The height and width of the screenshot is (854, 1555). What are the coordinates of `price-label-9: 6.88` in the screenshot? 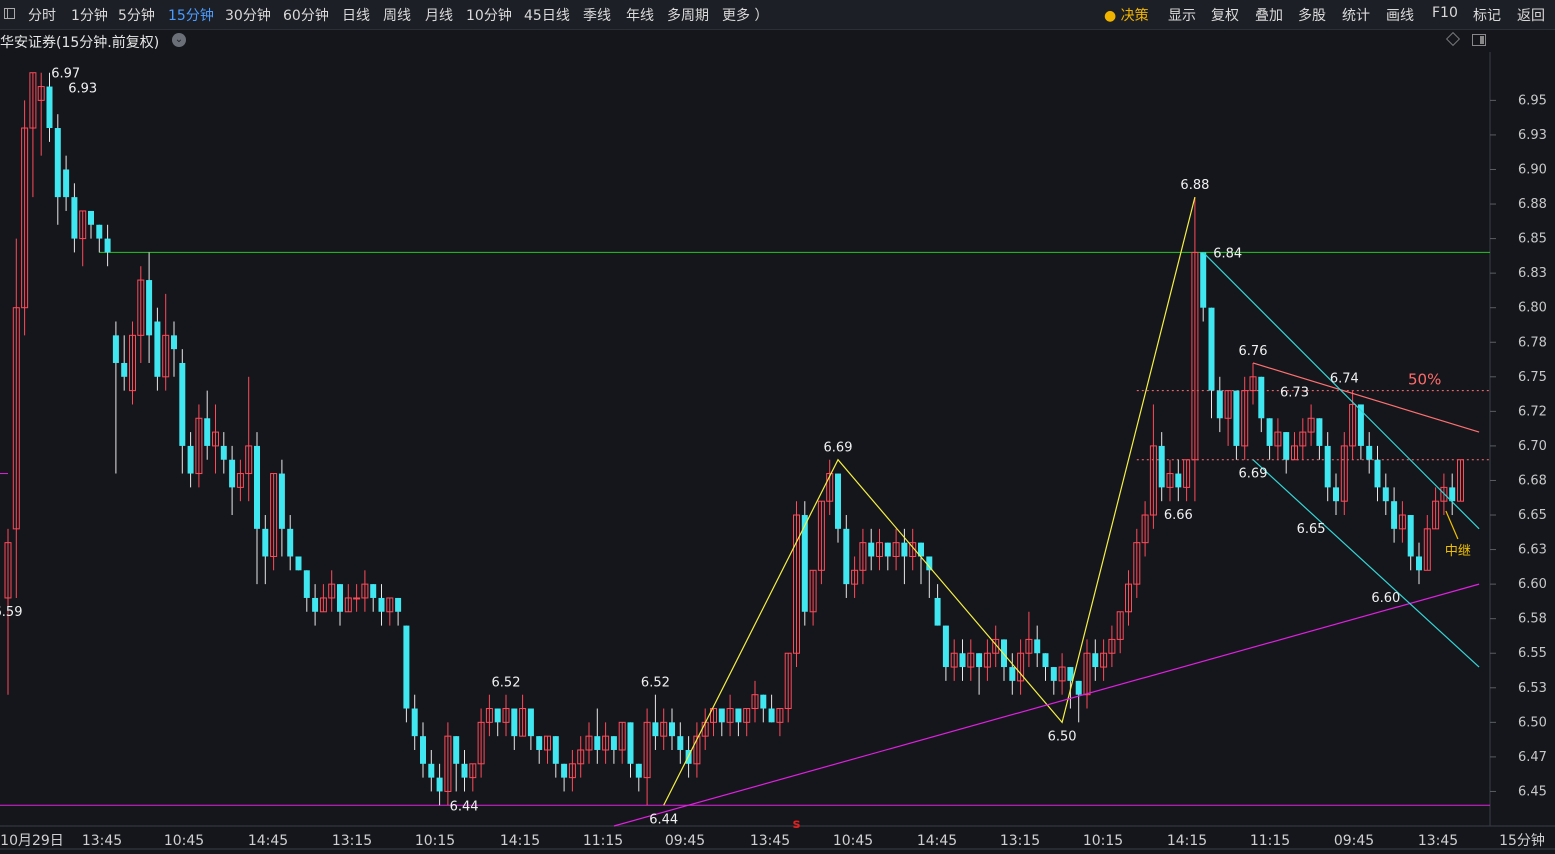 It's located at (1194, 185).